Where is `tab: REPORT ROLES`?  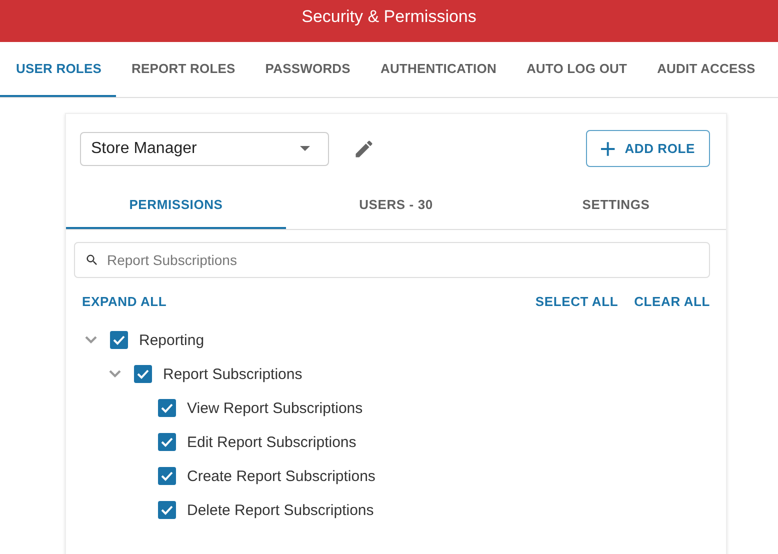 tab: REPORT ROLES is located at coordinates (183, 69).